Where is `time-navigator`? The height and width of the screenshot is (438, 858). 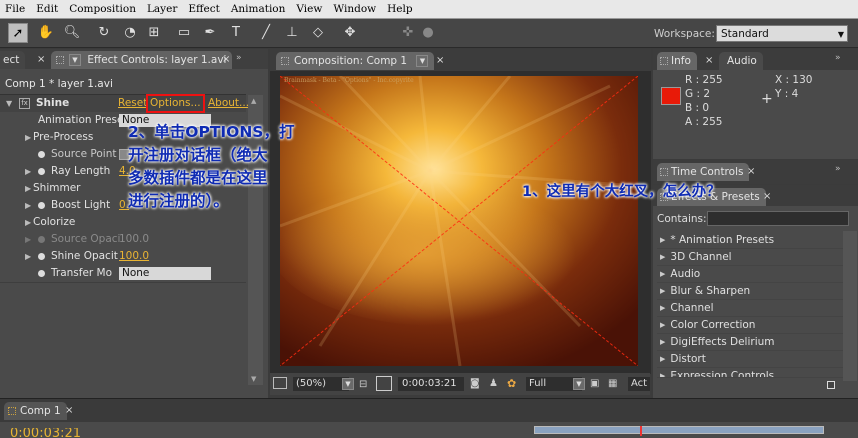 time-navigator is located at coordinates (679, 431).